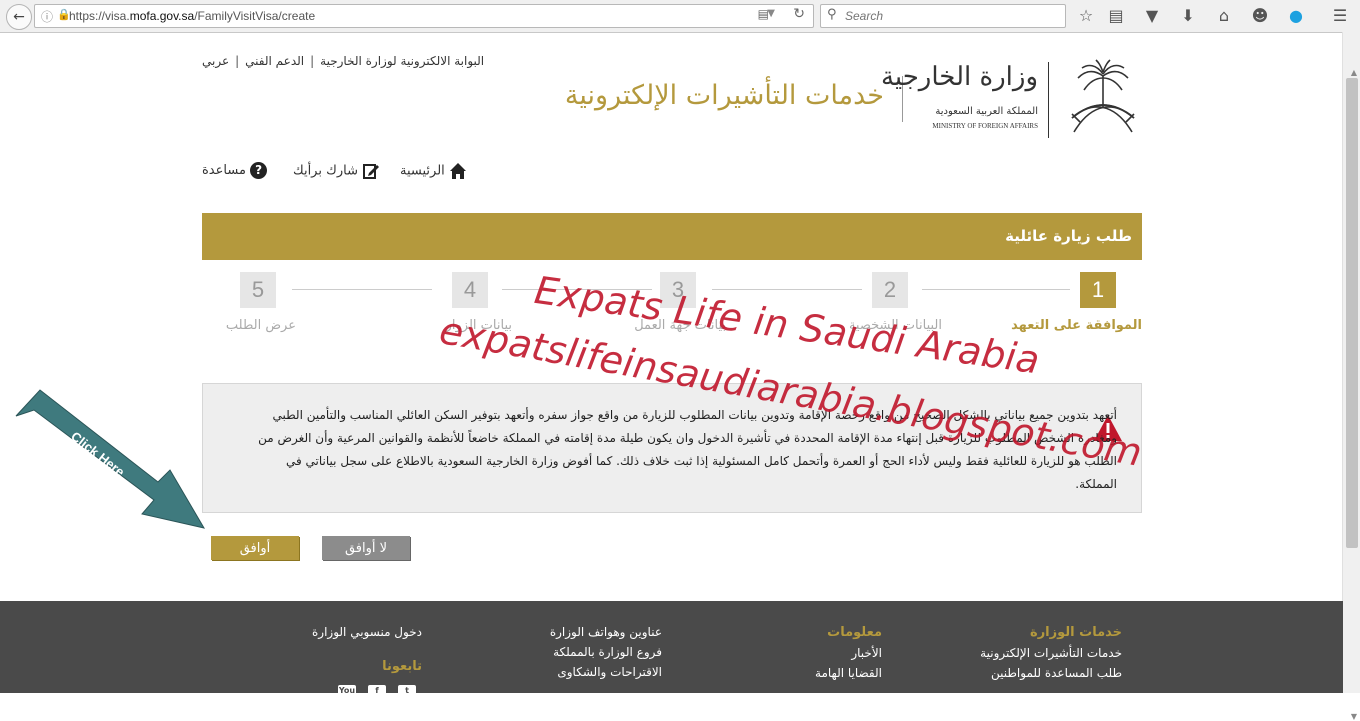 This screenshot has height=721, width=1360. Describe the element at coordinates (1340, 15) in the screenshot. I see `menu-icon: ☰` at that location.